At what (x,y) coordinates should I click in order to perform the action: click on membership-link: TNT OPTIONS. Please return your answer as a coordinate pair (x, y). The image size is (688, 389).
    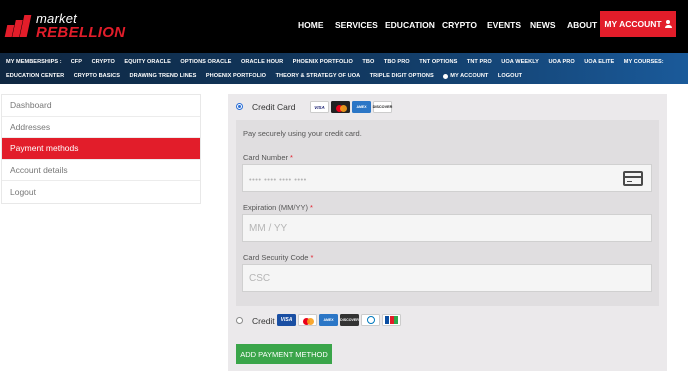
    Looking at the image, I should click on (438, 62).